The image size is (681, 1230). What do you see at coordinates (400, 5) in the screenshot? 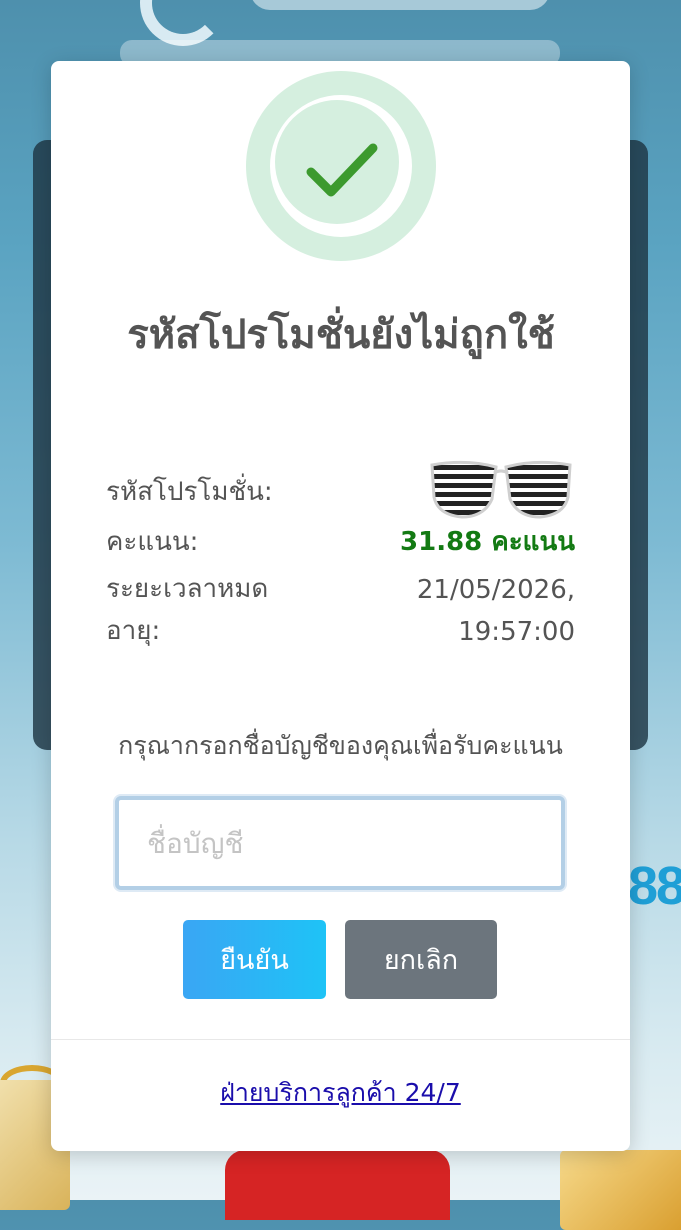
I see `logo-wordmark` at bounding box center [400, 5].